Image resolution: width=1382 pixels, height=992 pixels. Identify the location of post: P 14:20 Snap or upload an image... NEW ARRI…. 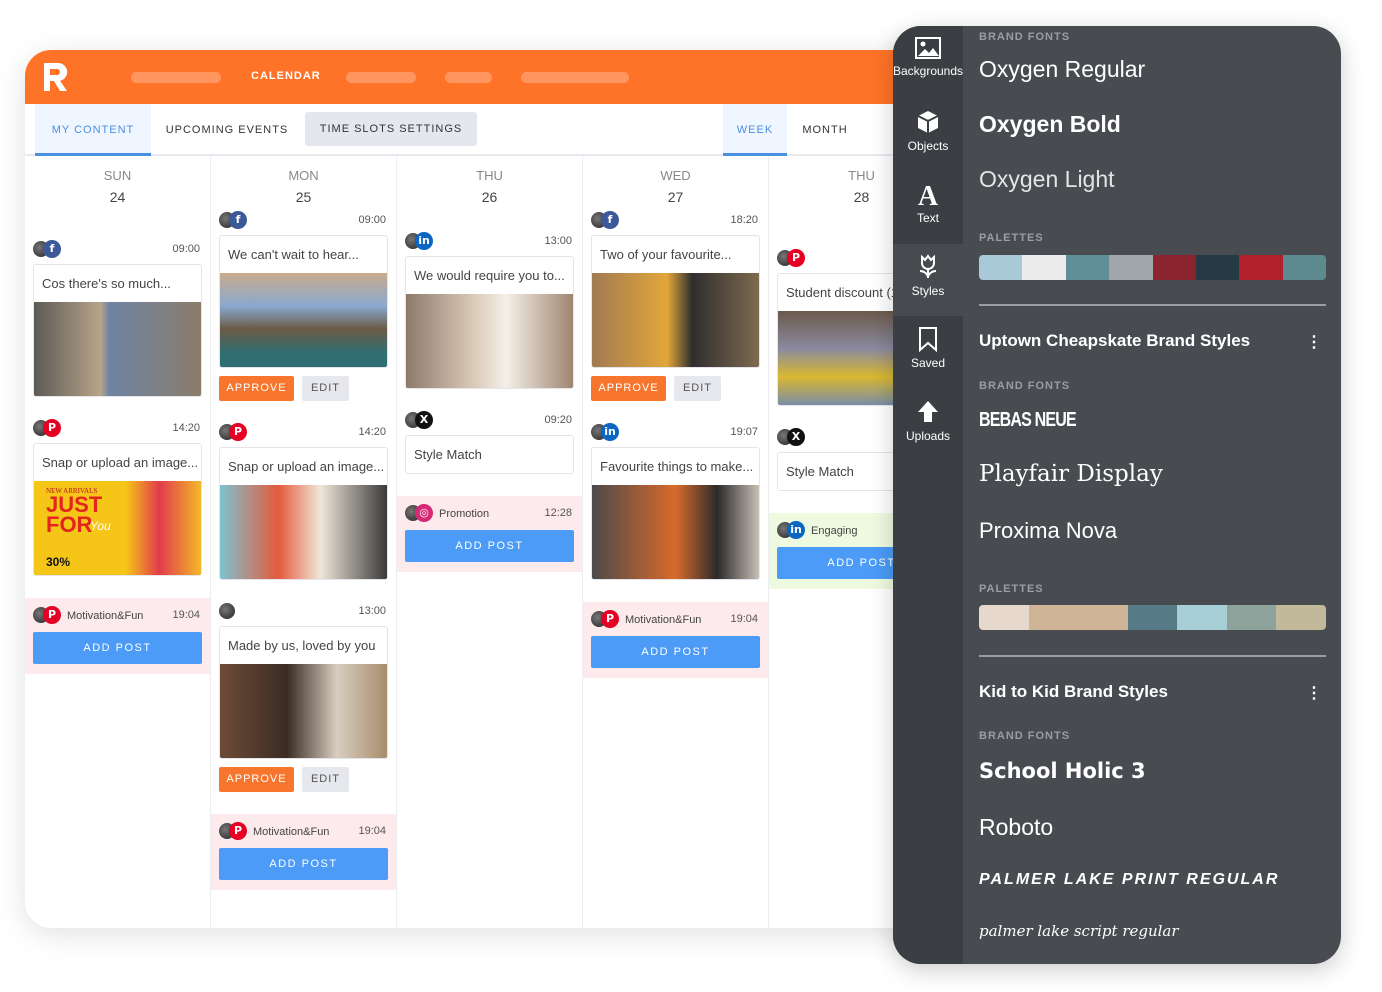
(117, 497).